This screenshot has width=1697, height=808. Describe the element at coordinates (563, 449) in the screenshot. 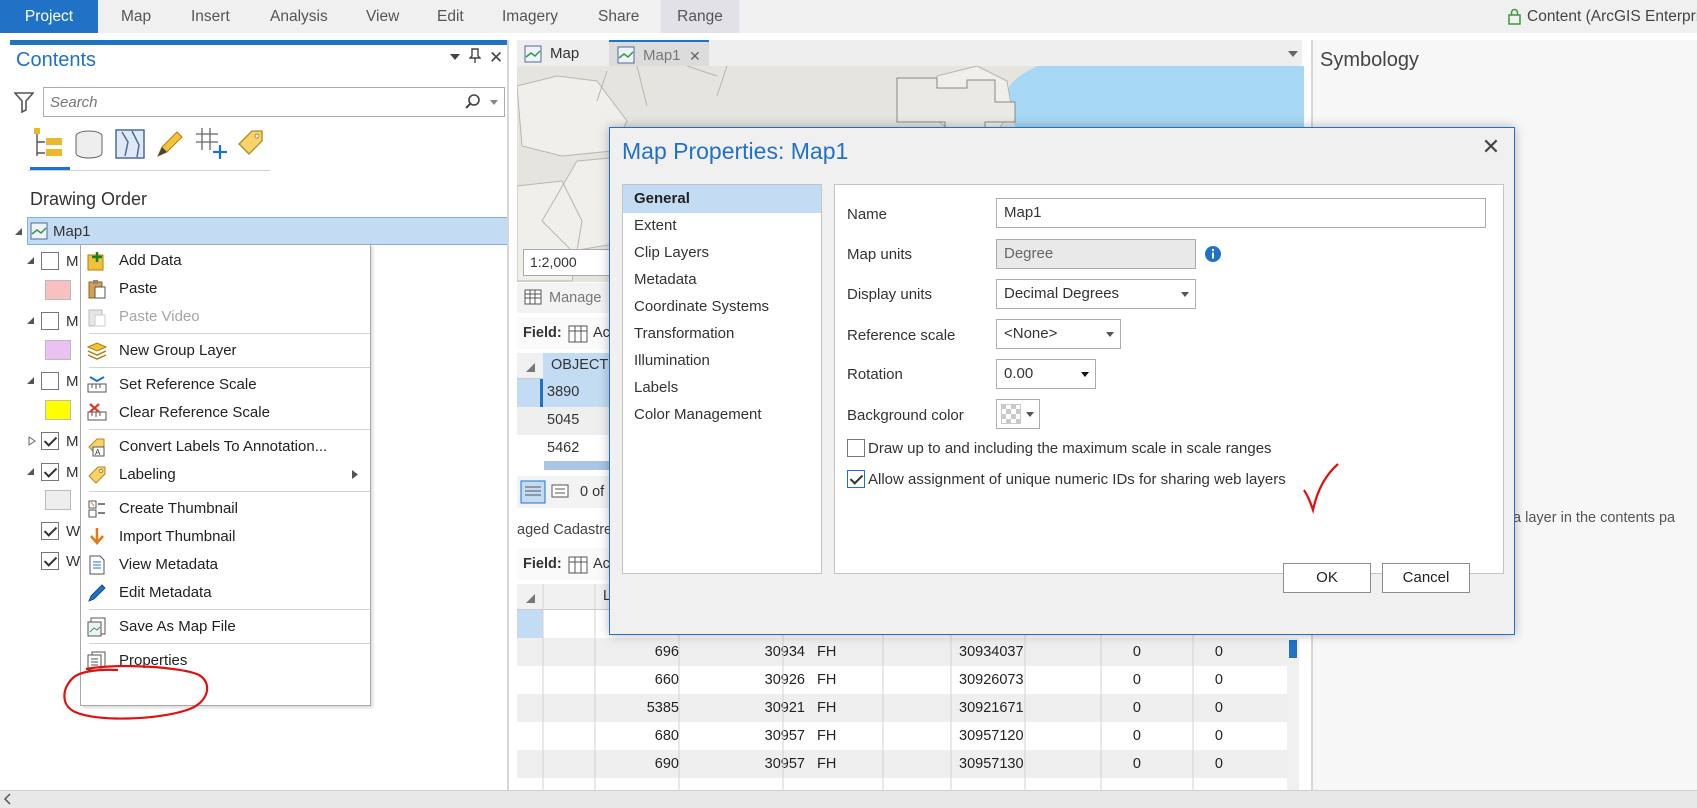

I see `table-row: 5462` at that location.